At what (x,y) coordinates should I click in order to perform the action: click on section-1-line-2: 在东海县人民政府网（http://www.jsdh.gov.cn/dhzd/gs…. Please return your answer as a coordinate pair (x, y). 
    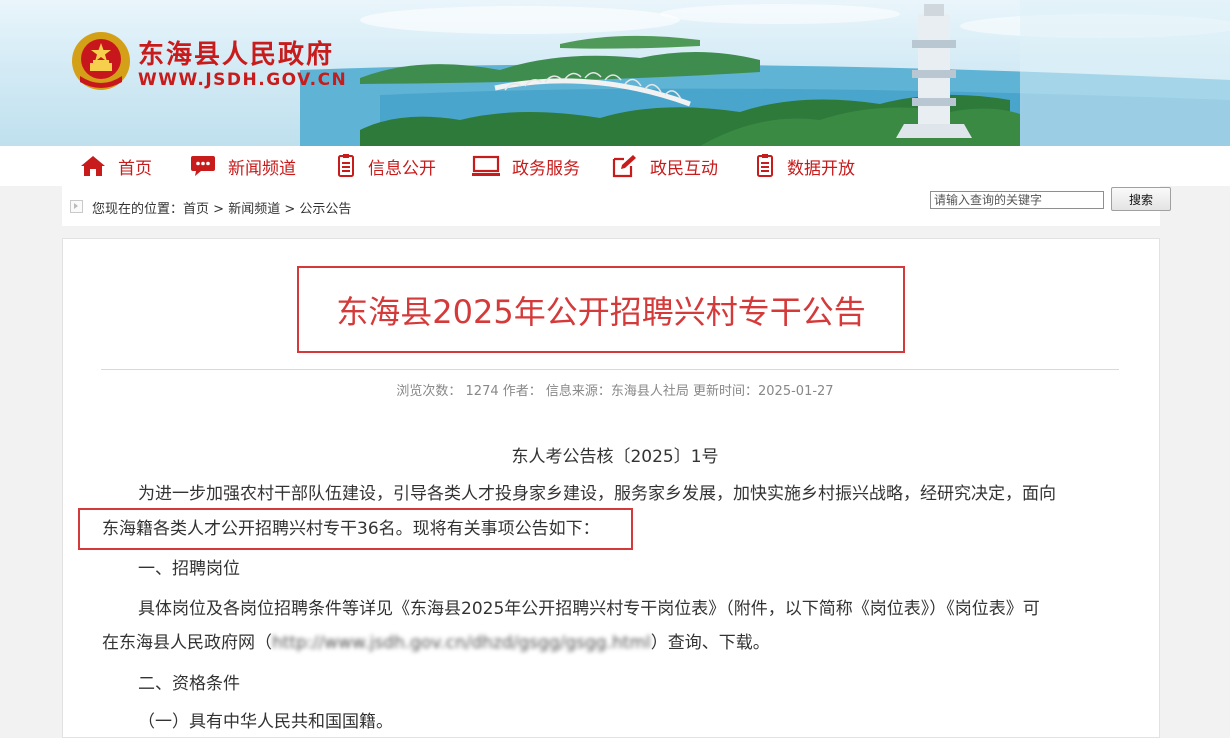
    Looking at the image, I should click on (436, 643).